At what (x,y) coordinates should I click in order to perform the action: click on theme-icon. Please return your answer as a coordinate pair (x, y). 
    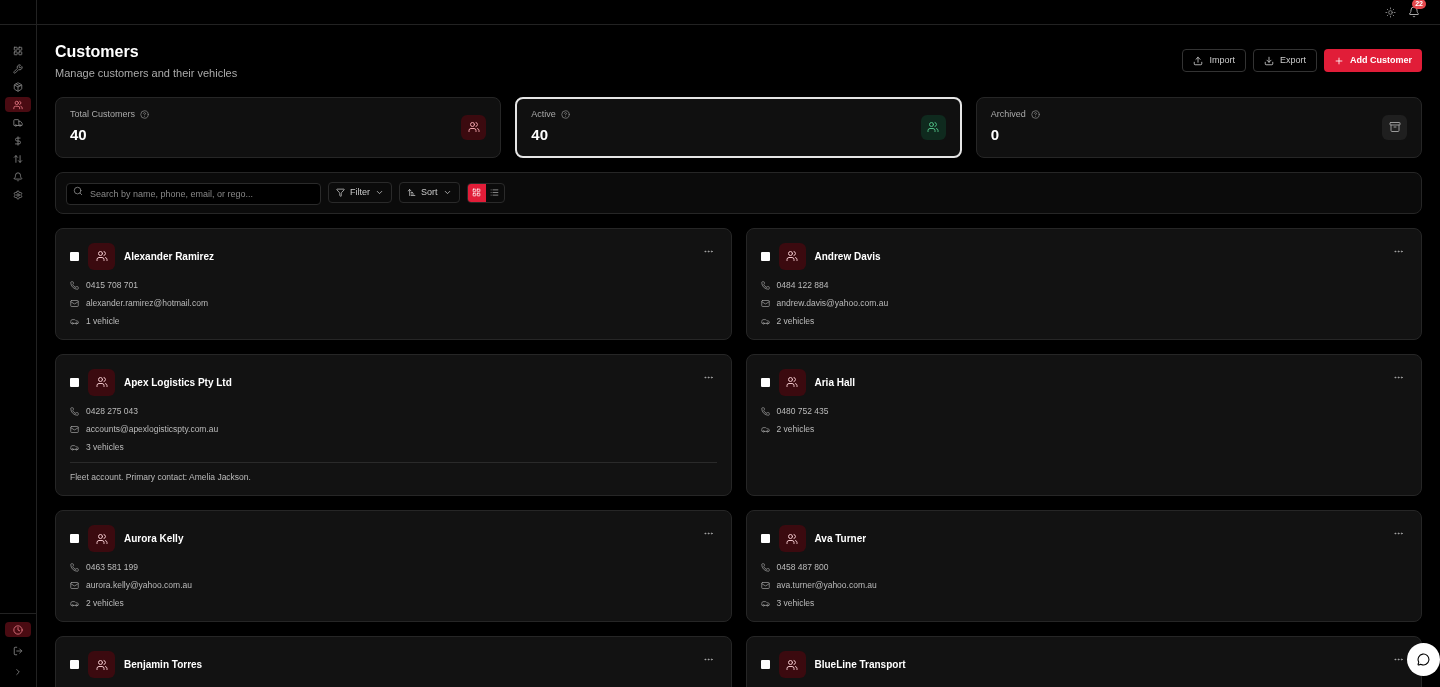
    Looking at the image, I should click on (1390, 12).